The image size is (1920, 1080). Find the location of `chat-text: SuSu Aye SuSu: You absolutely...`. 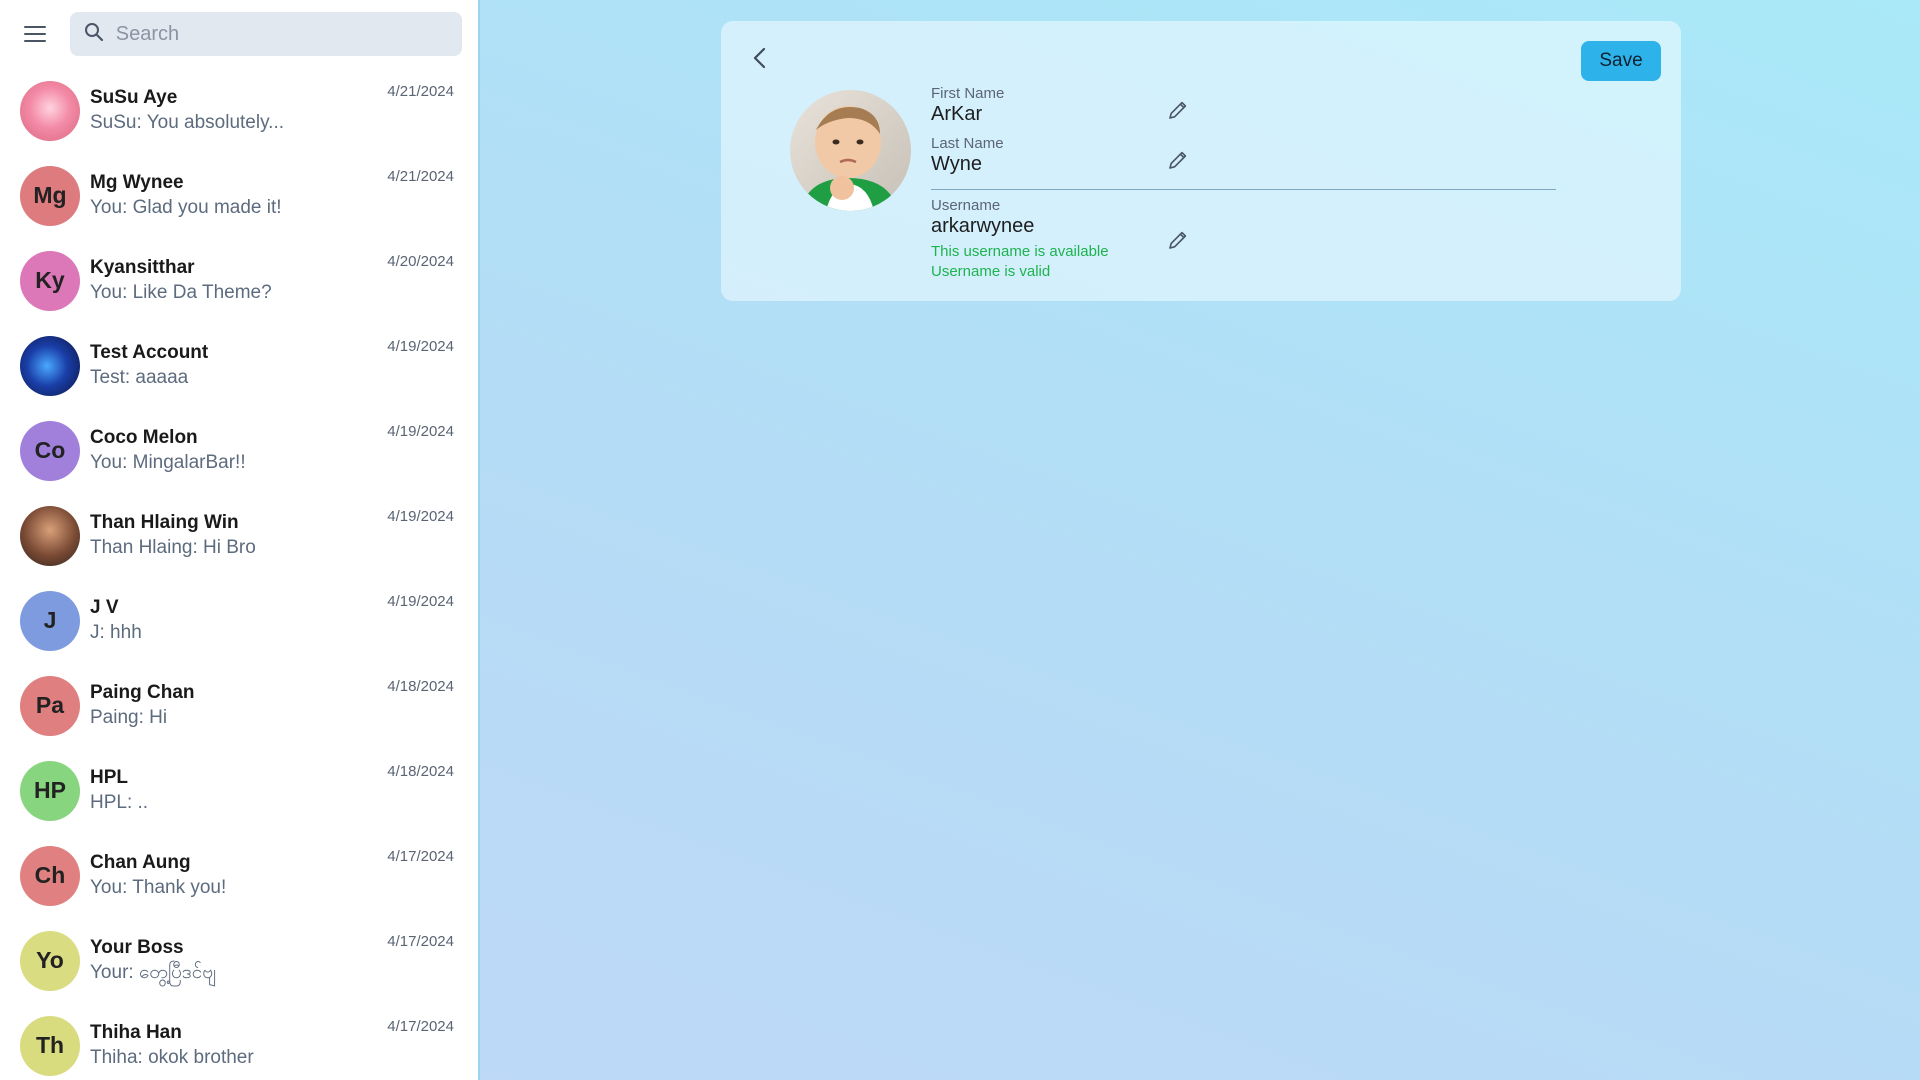

chat-text: SuSu Aye SuSu: You absolutely... is located at coordinates (187, 111).